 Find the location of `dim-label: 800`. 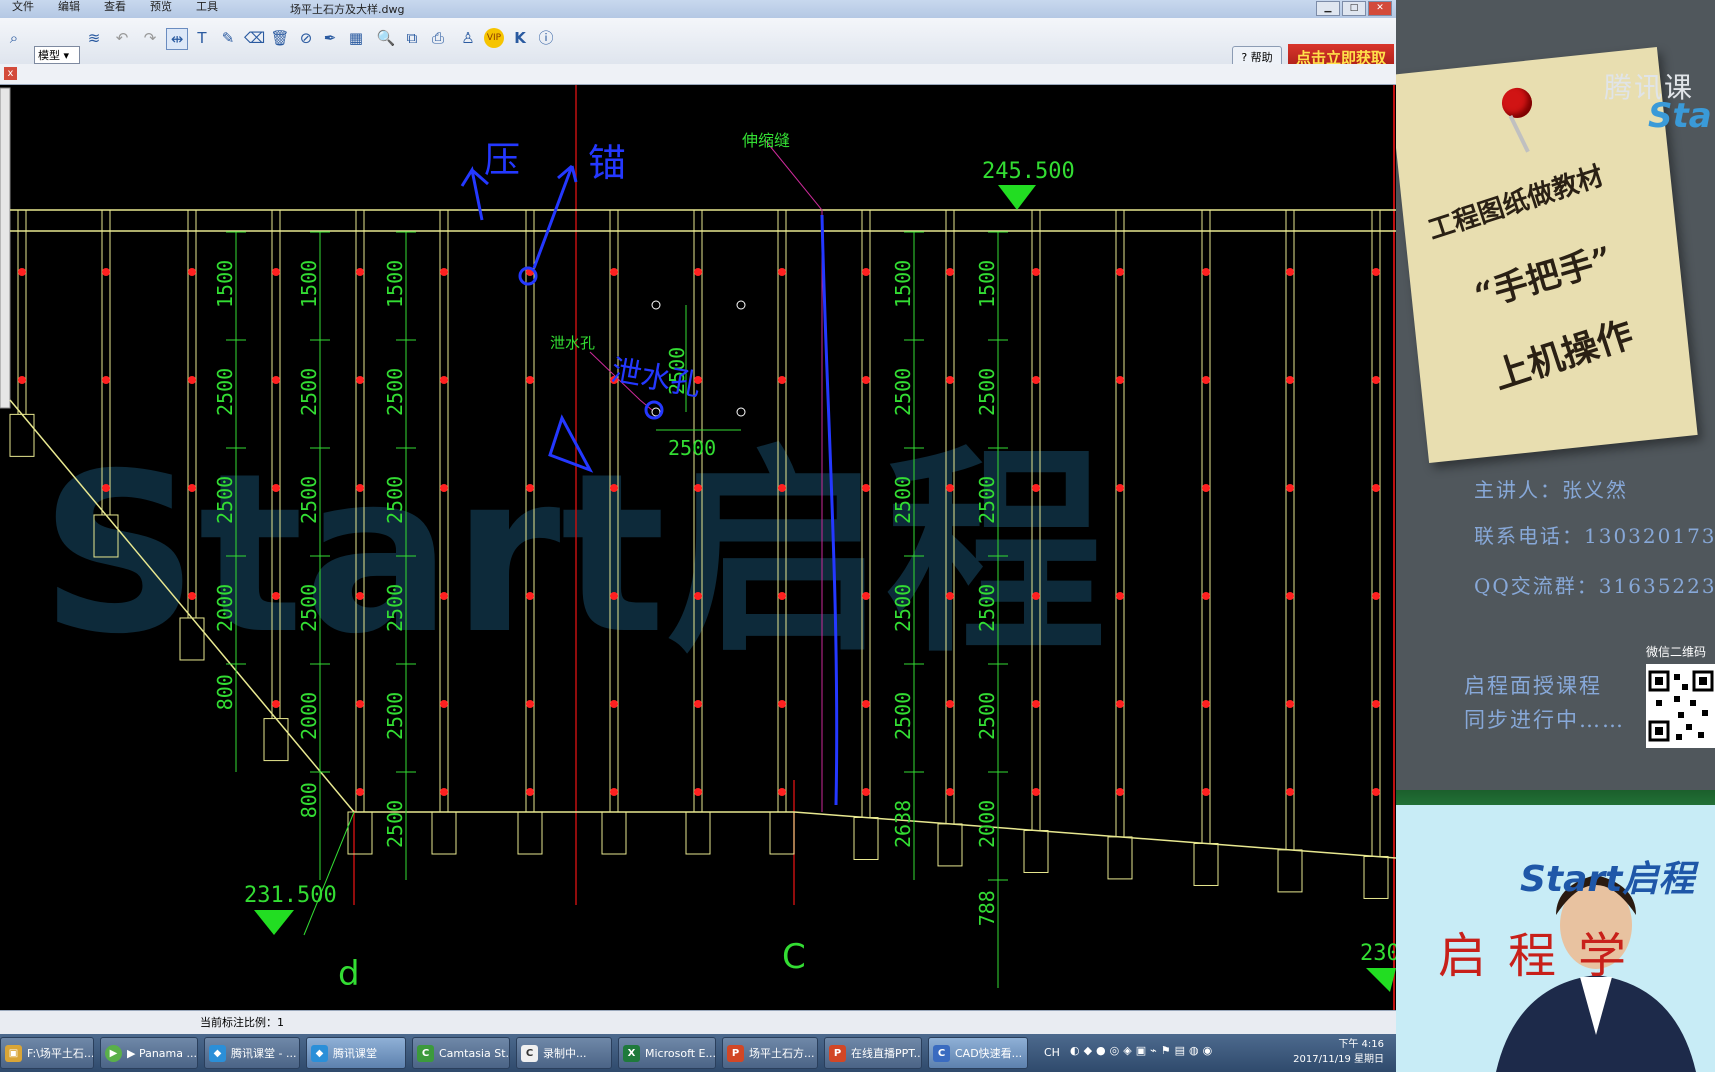

dim-label: 800 is located at coordinates (225, 692).